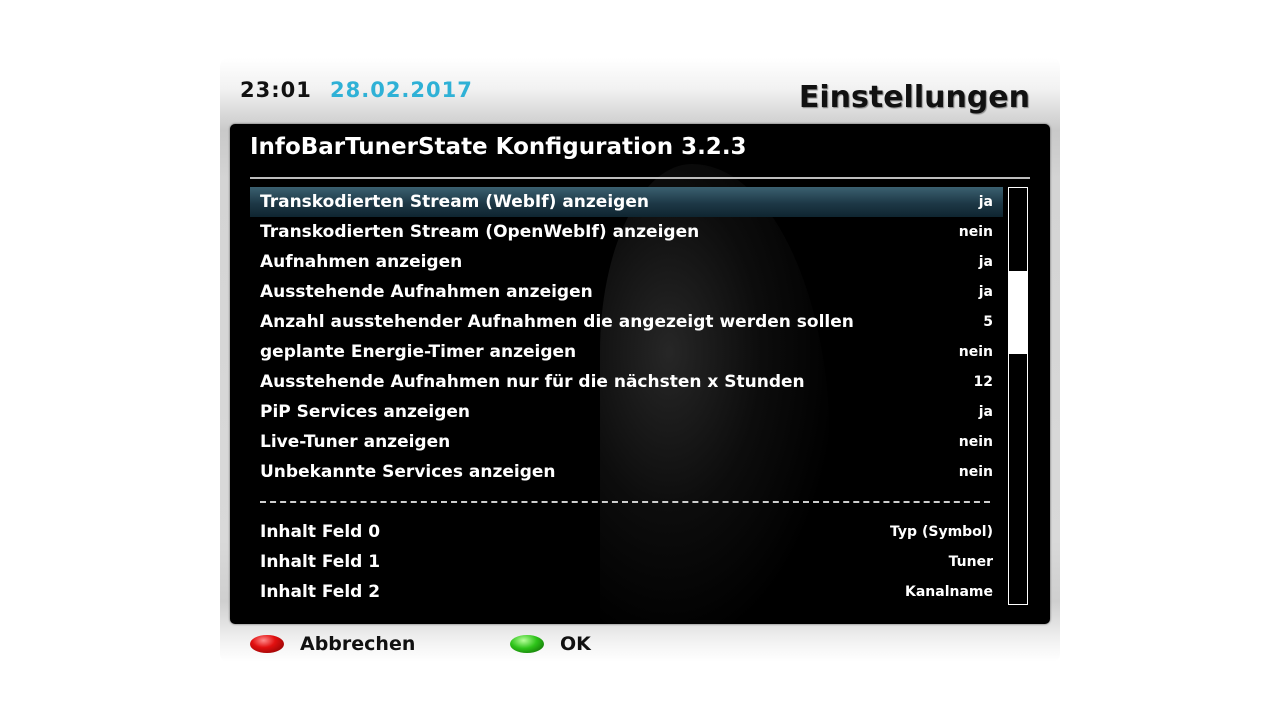 The width and height of the screenshot is (1280, 720). Describe the element at coordinates (949, 592) in the screenshot. I see `setting-value: Kanalname` at that location.